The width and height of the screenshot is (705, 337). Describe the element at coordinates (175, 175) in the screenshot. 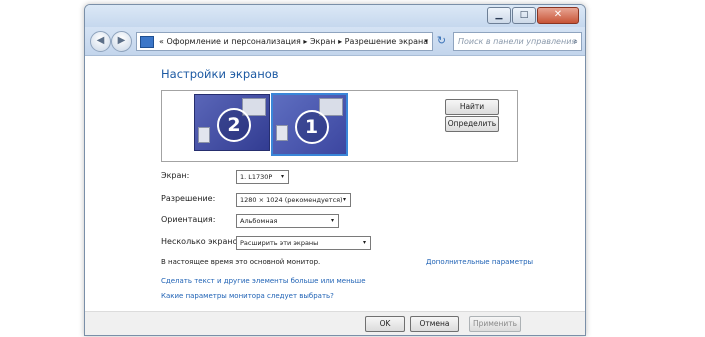

I see `display-label: Экран:` at that location.